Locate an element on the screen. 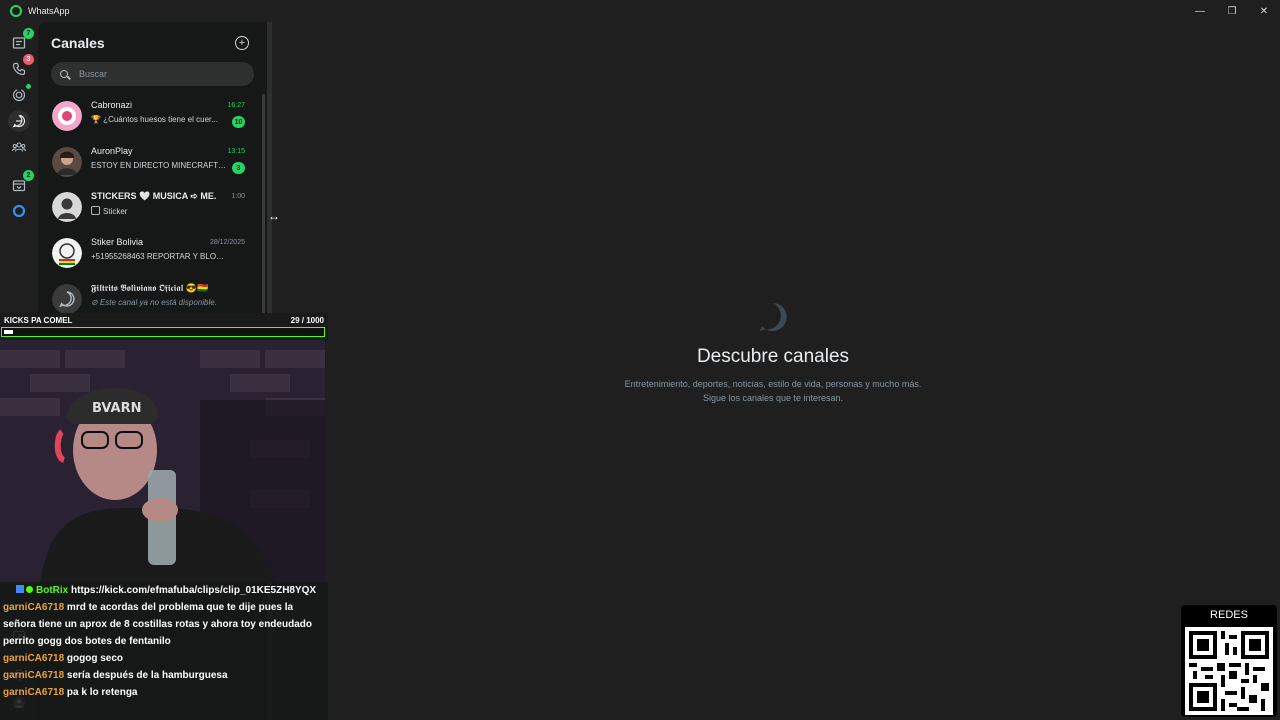  channel-name: AuronPlay is located at coordinates (112, 151).